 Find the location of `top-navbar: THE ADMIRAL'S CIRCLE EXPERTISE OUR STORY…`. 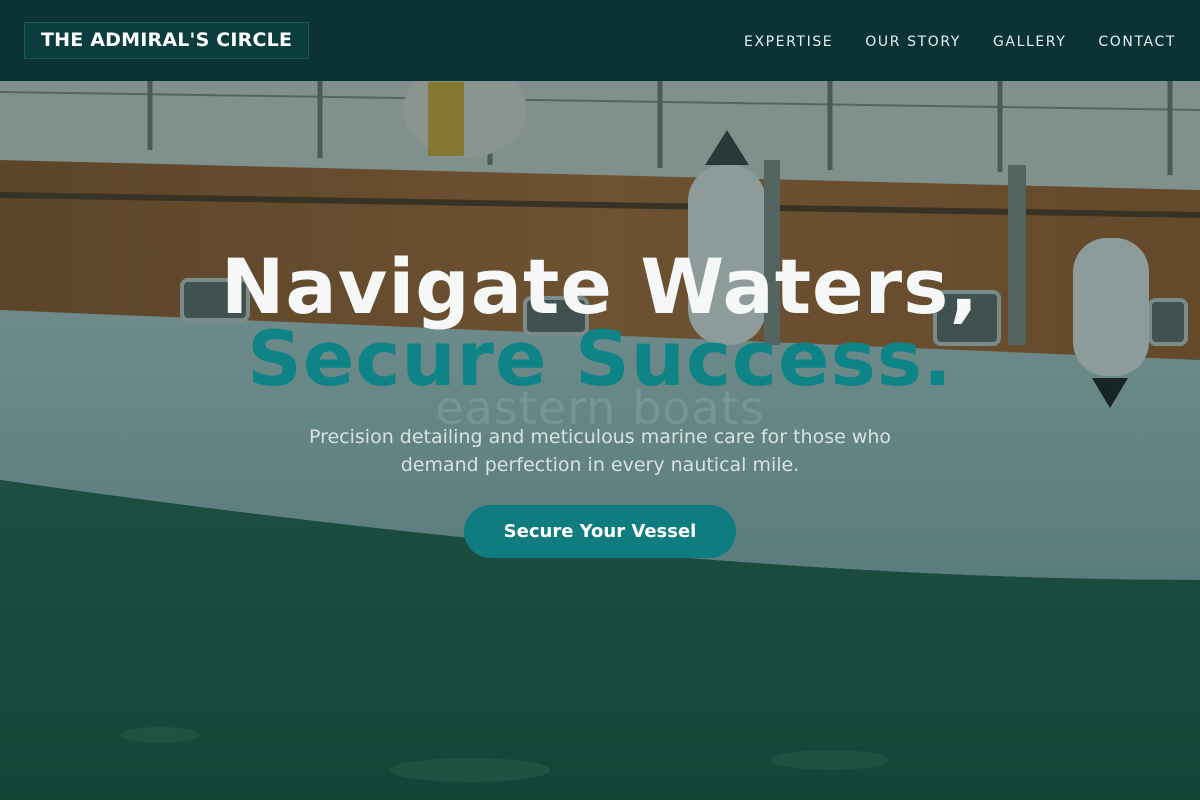

top-navbar: THE ADMIRAL'S CIRCLE EXPERTISE OUR STORY… is located at coordinates (600, 40).